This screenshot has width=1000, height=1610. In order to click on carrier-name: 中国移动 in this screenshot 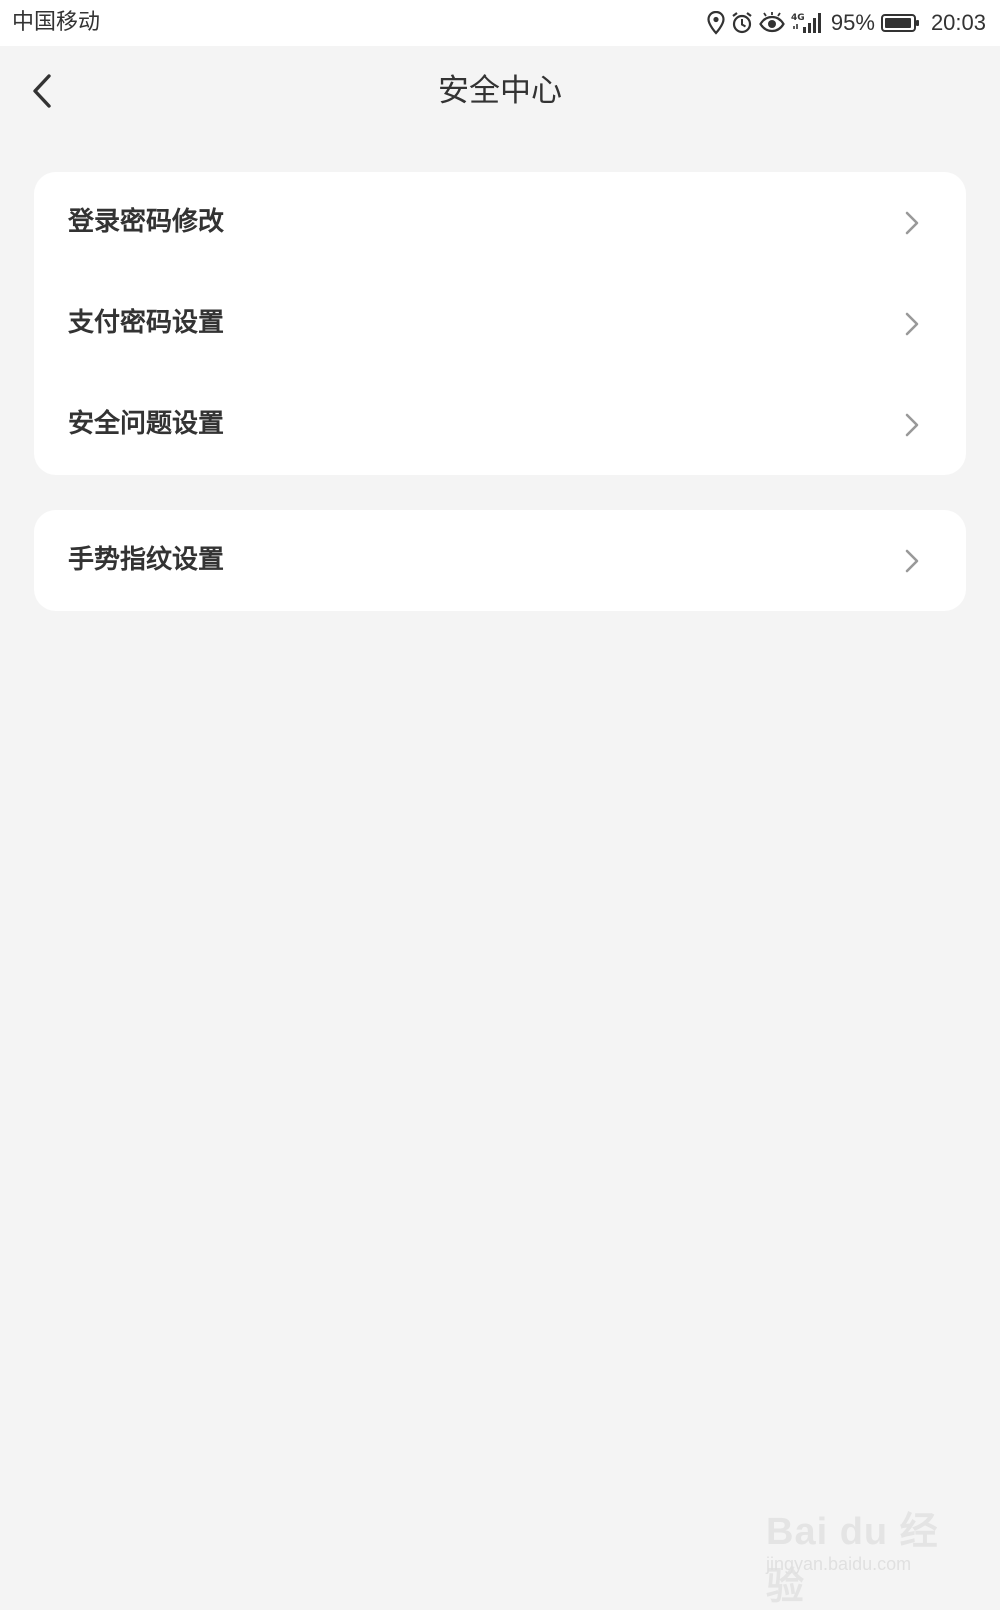, I will do `click(56, 22)`.